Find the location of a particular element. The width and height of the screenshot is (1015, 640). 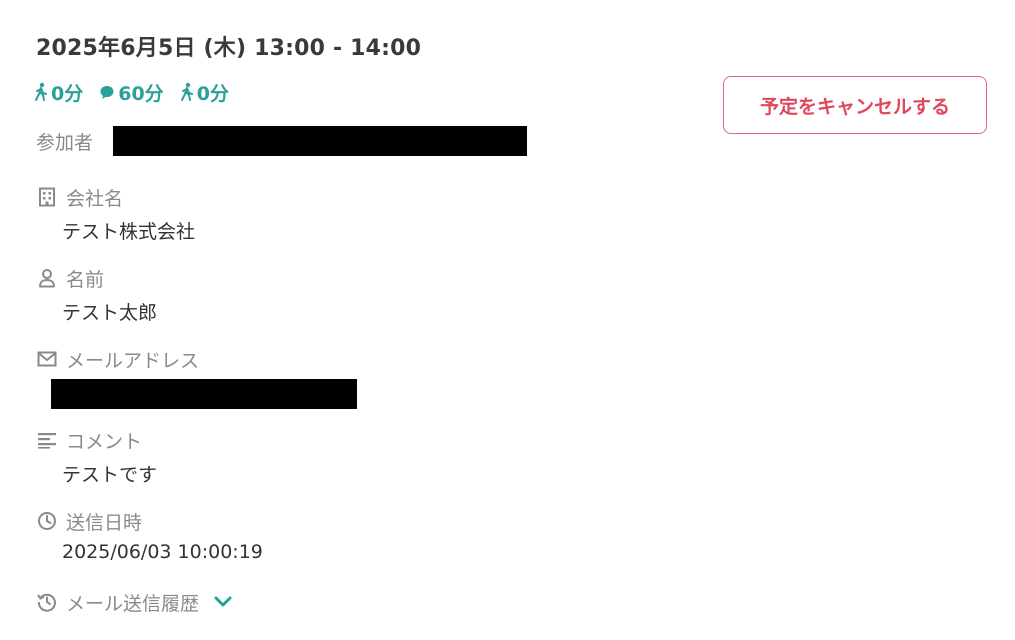

comment-label: コメント is located at coordinates (104, 441).